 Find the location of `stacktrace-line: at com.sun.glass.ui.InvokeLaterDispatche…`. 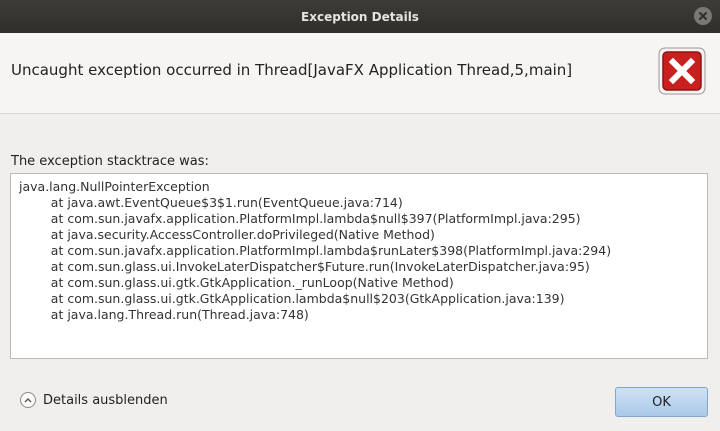

stacktrace-line: at com.sun.glass.ui.InvokeLaterDispatche… is located at coordinates (304, 266).